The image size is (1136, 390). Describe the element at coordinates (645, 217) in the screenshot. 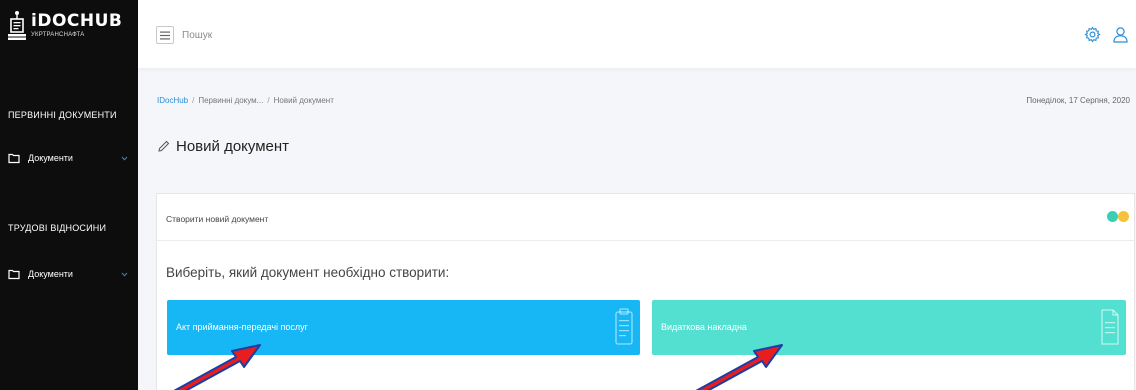

I see `card-header: Створити новий документ` at that location.